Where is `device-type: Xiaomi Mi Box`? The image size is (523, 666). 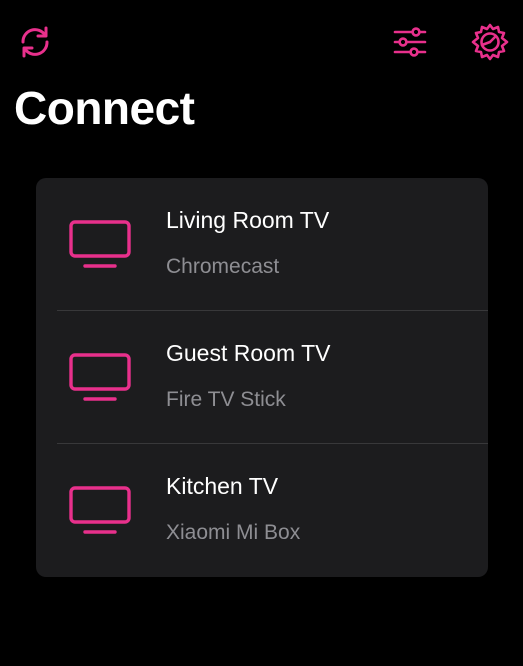 device-type: Xiaomi Mi Box is located at coordinates (233, 532).